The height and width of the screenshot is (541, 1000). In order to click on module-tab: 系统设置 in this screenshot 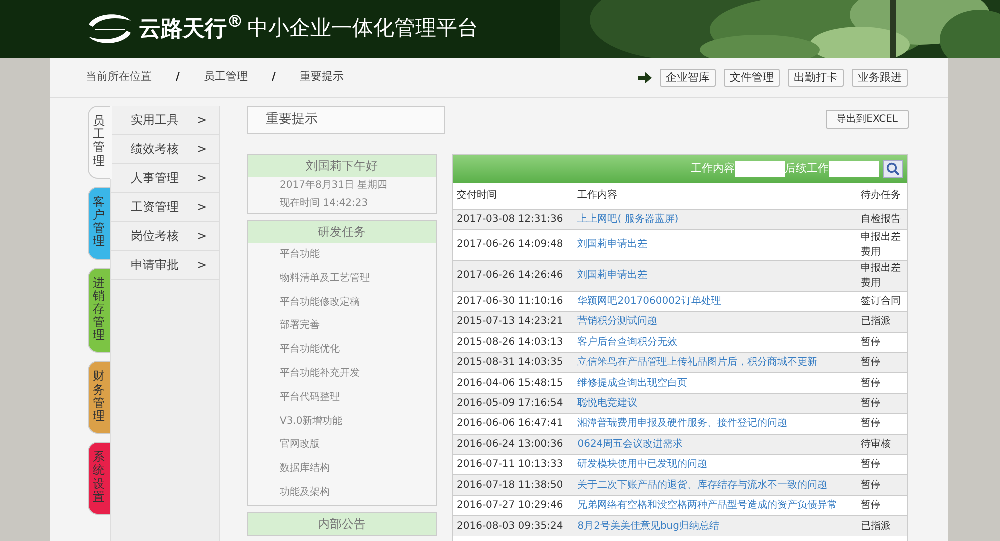, I will do `click(99, 478)`.